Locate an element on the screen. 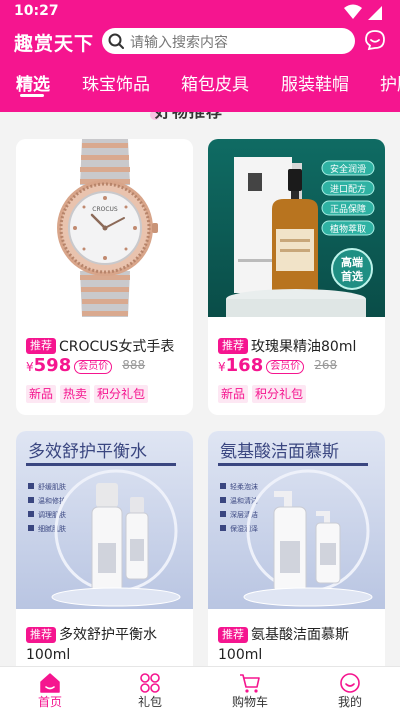 This screenshot has width=400, height=712. product-price: 598 is located at coordinates (52, 365).